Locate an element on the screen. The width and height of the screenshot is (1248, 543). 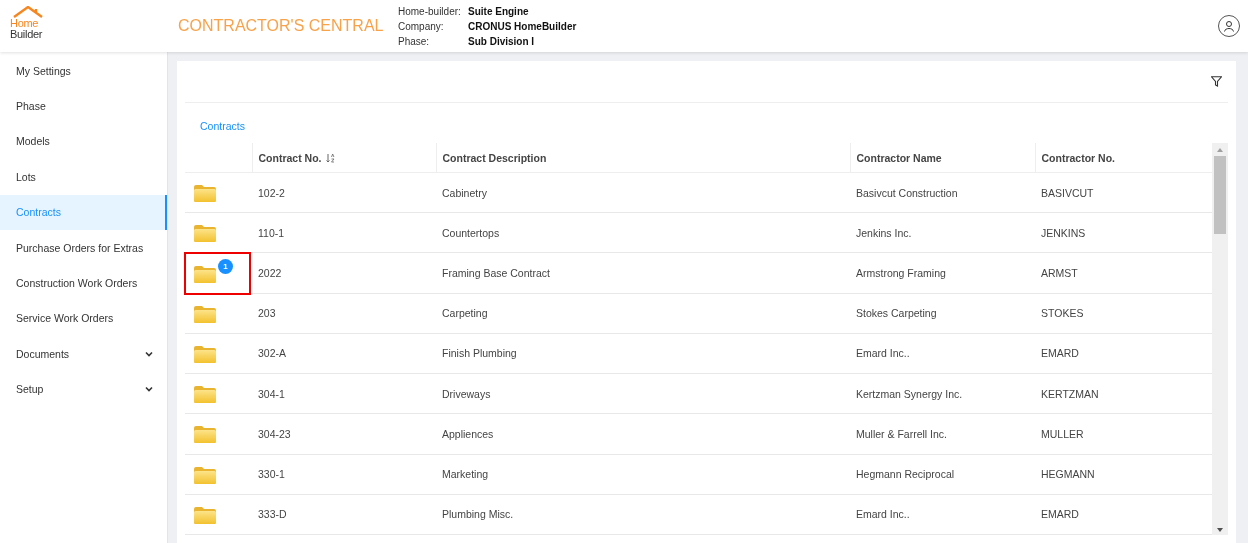
scroll-down-icon is located at coordinates (1220, 530).